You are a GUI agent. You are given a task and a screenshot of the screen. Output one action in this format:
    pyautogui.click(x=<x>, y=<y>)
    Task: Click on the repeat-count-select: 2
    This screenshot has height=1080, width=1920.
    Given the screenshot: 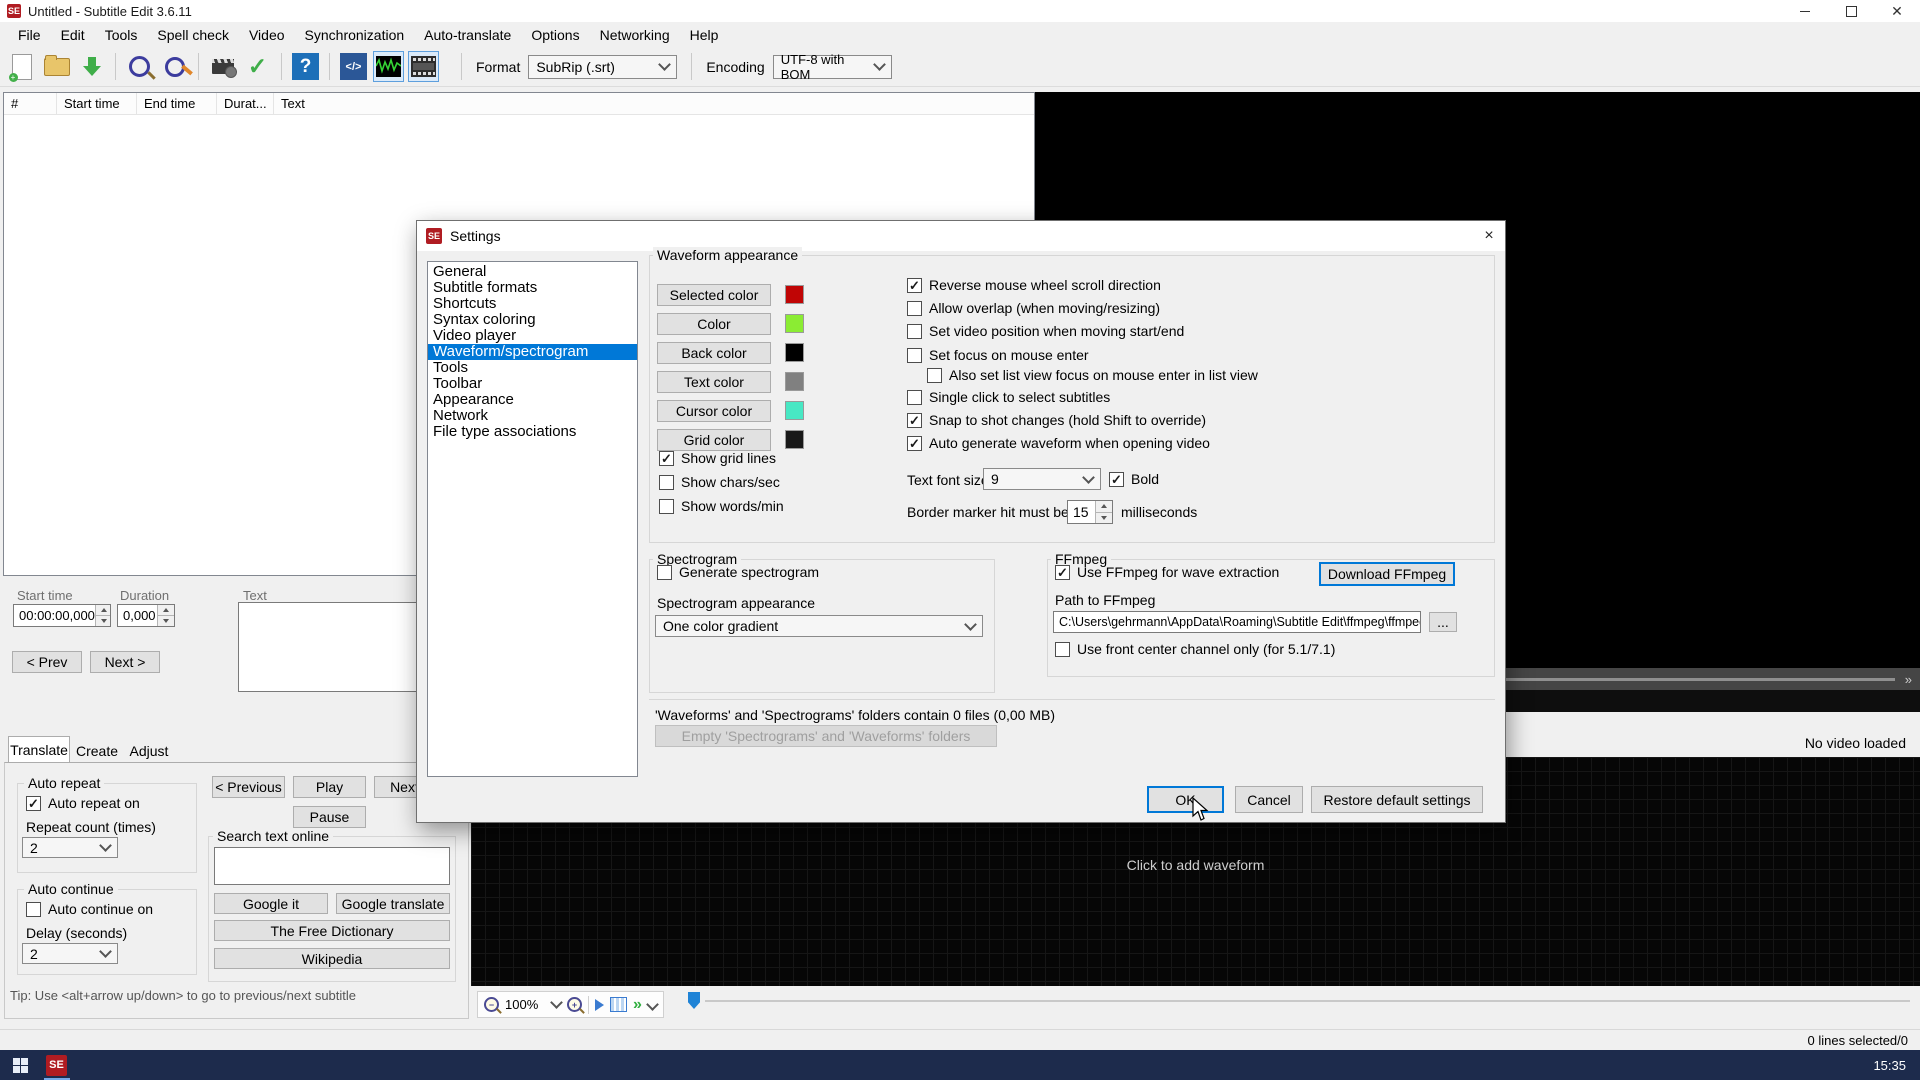 What is the action you would take?
    pyautogui.click(x=70, y=847)
    